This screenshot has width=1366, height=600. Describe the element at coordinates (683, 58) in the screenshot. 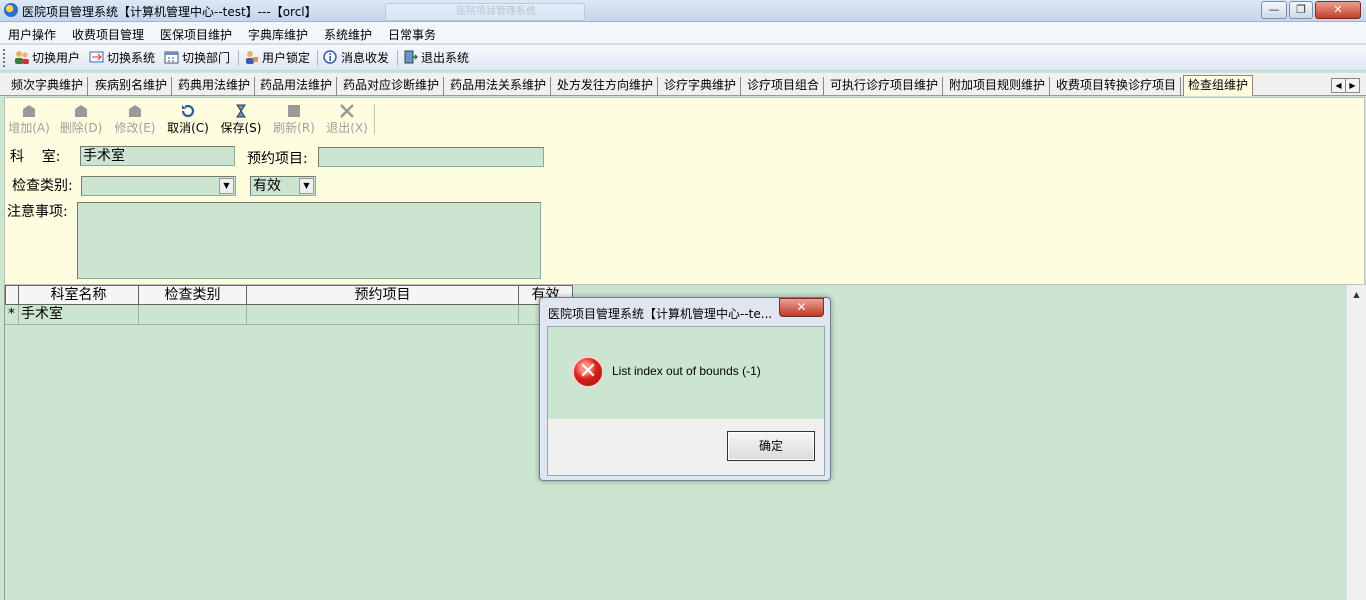

I see `main-toolbar: 切换用户 切换系统 切换部门 用户锁定 消息收发 退出系统` at that location.